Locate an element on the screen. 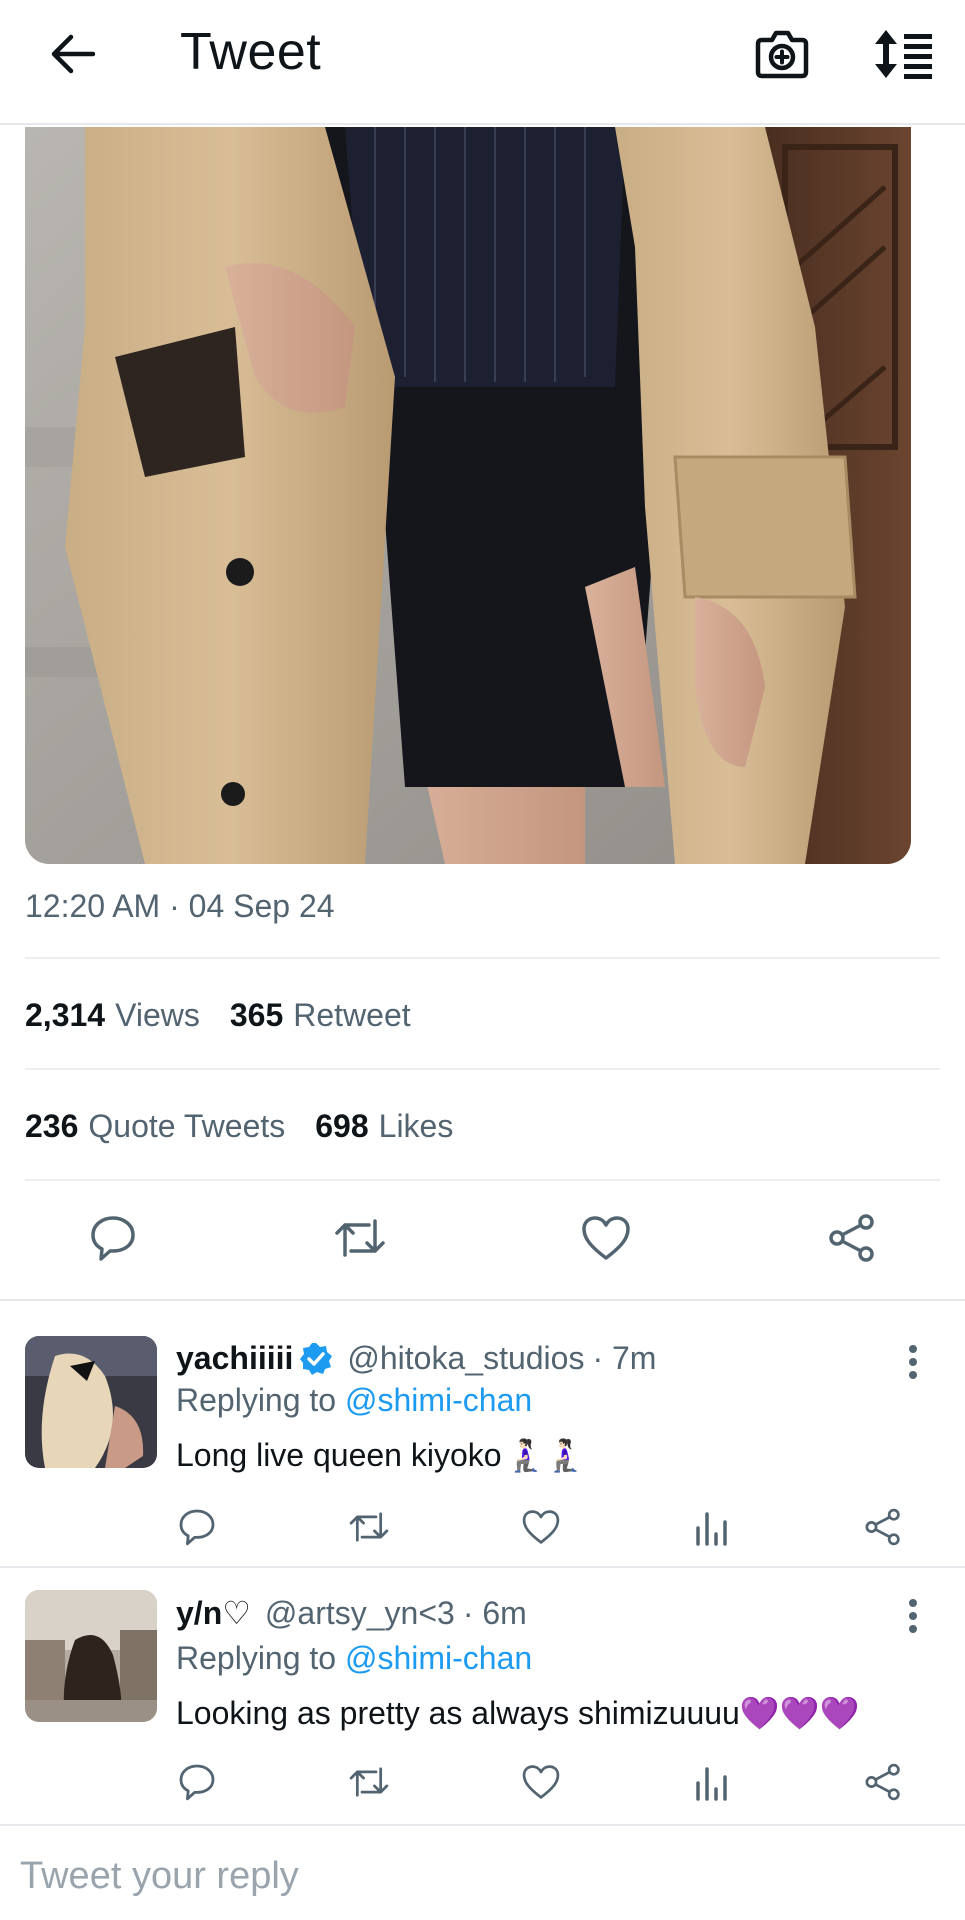 The height and width of the screenshot is (1920, 965). user-handle: @hitoka_studios is located at coordinates (465, 1358).